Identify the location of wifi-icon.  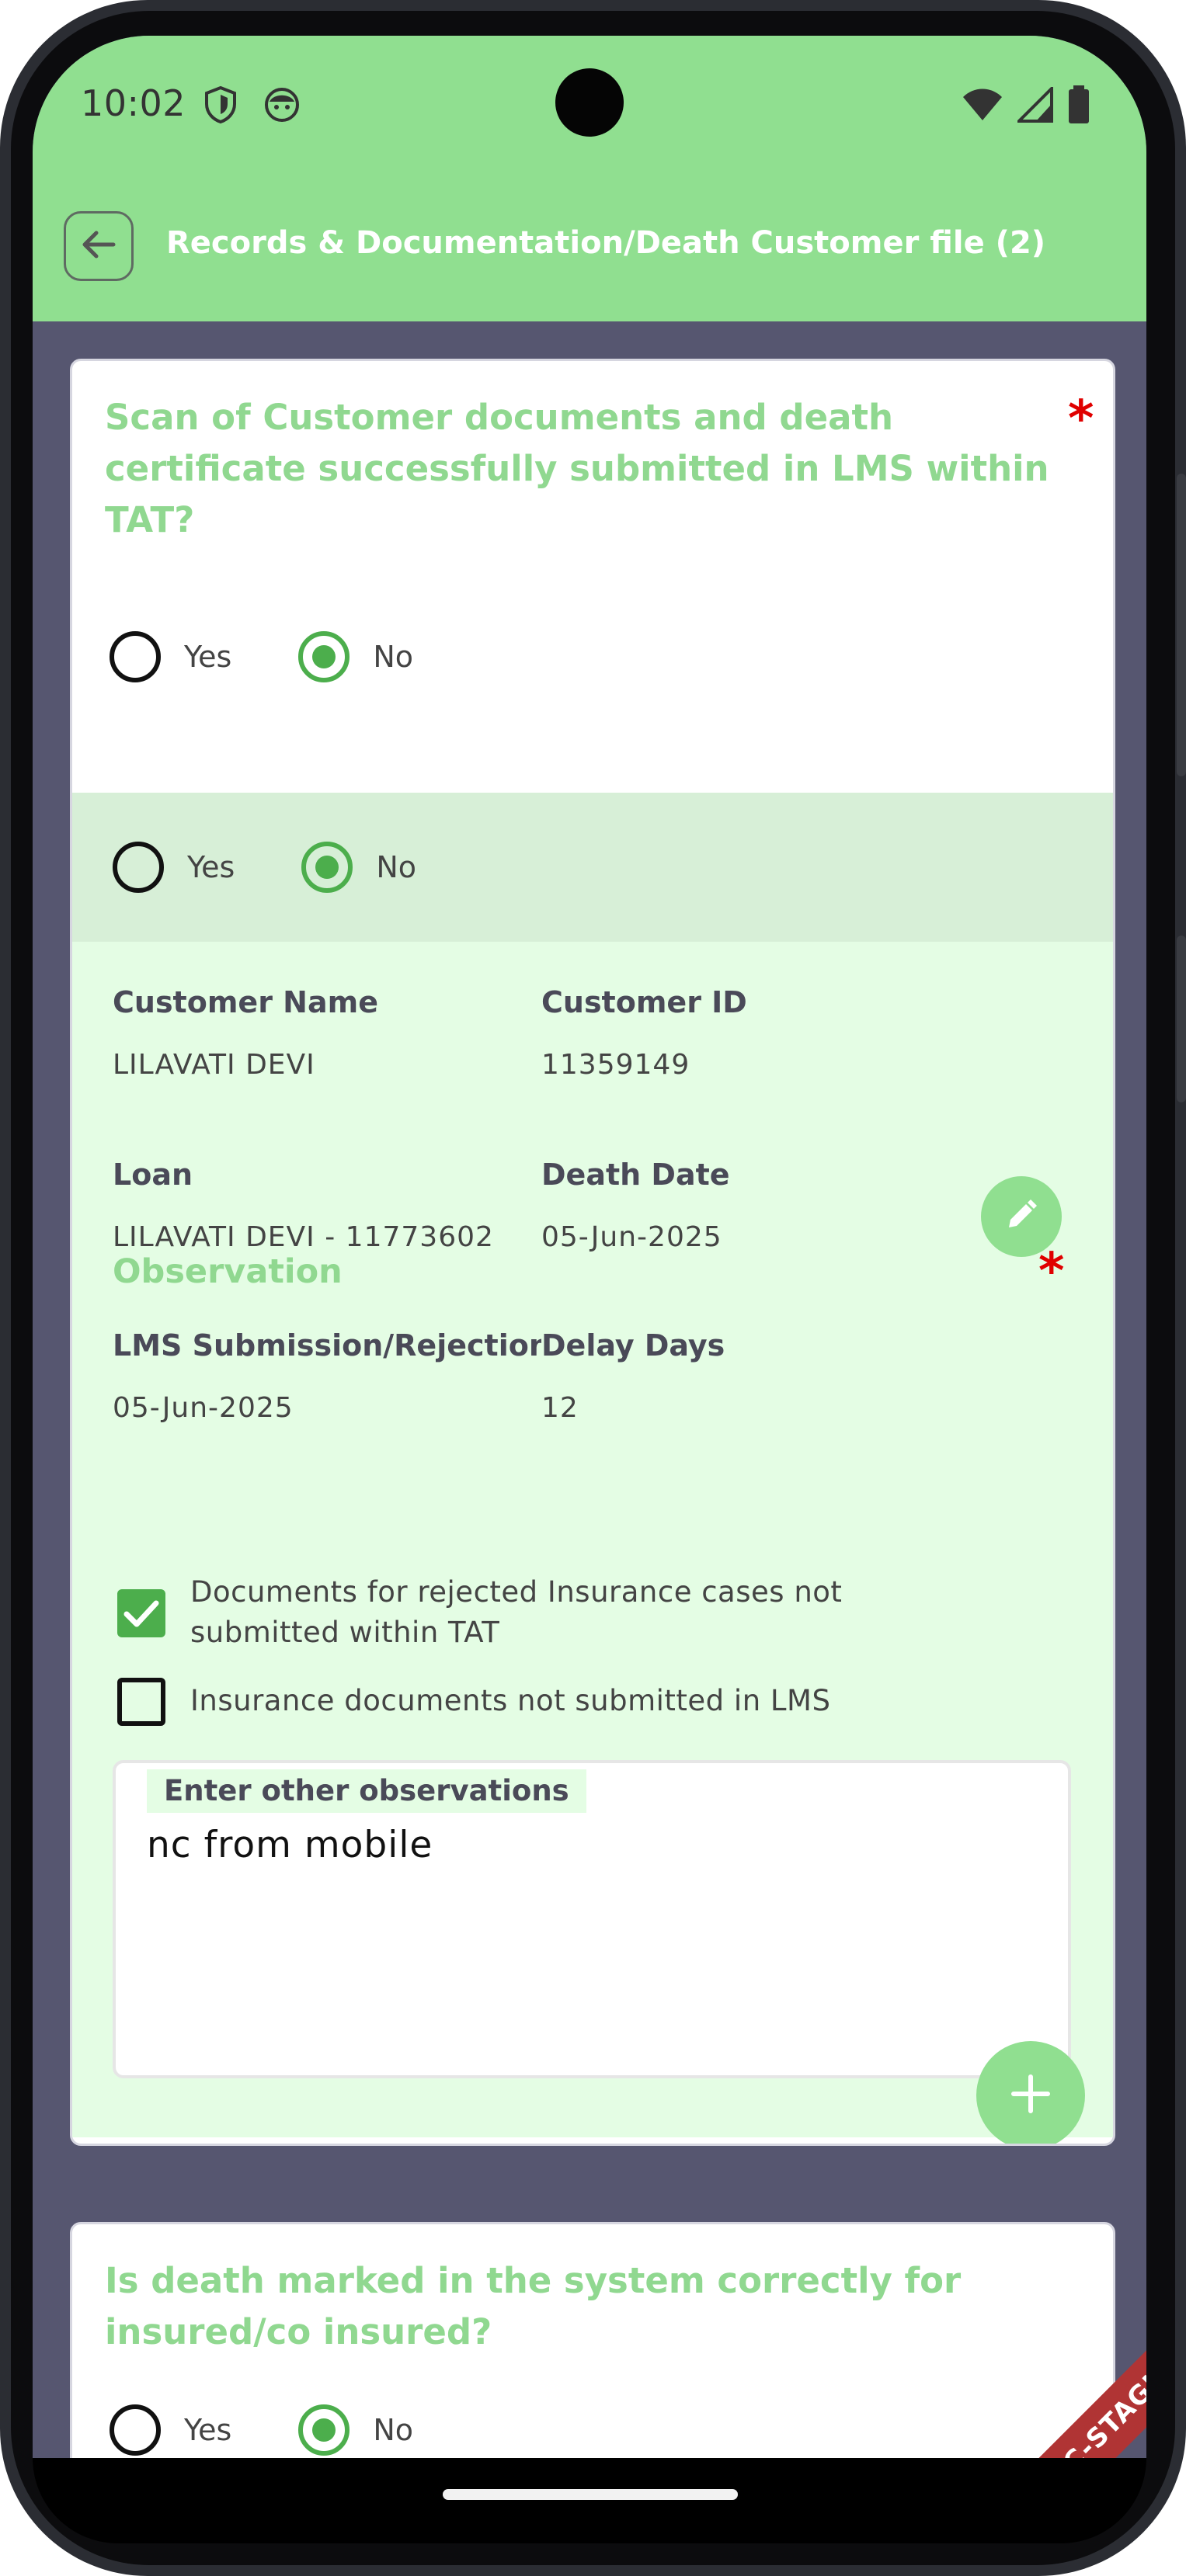
(982, 106).